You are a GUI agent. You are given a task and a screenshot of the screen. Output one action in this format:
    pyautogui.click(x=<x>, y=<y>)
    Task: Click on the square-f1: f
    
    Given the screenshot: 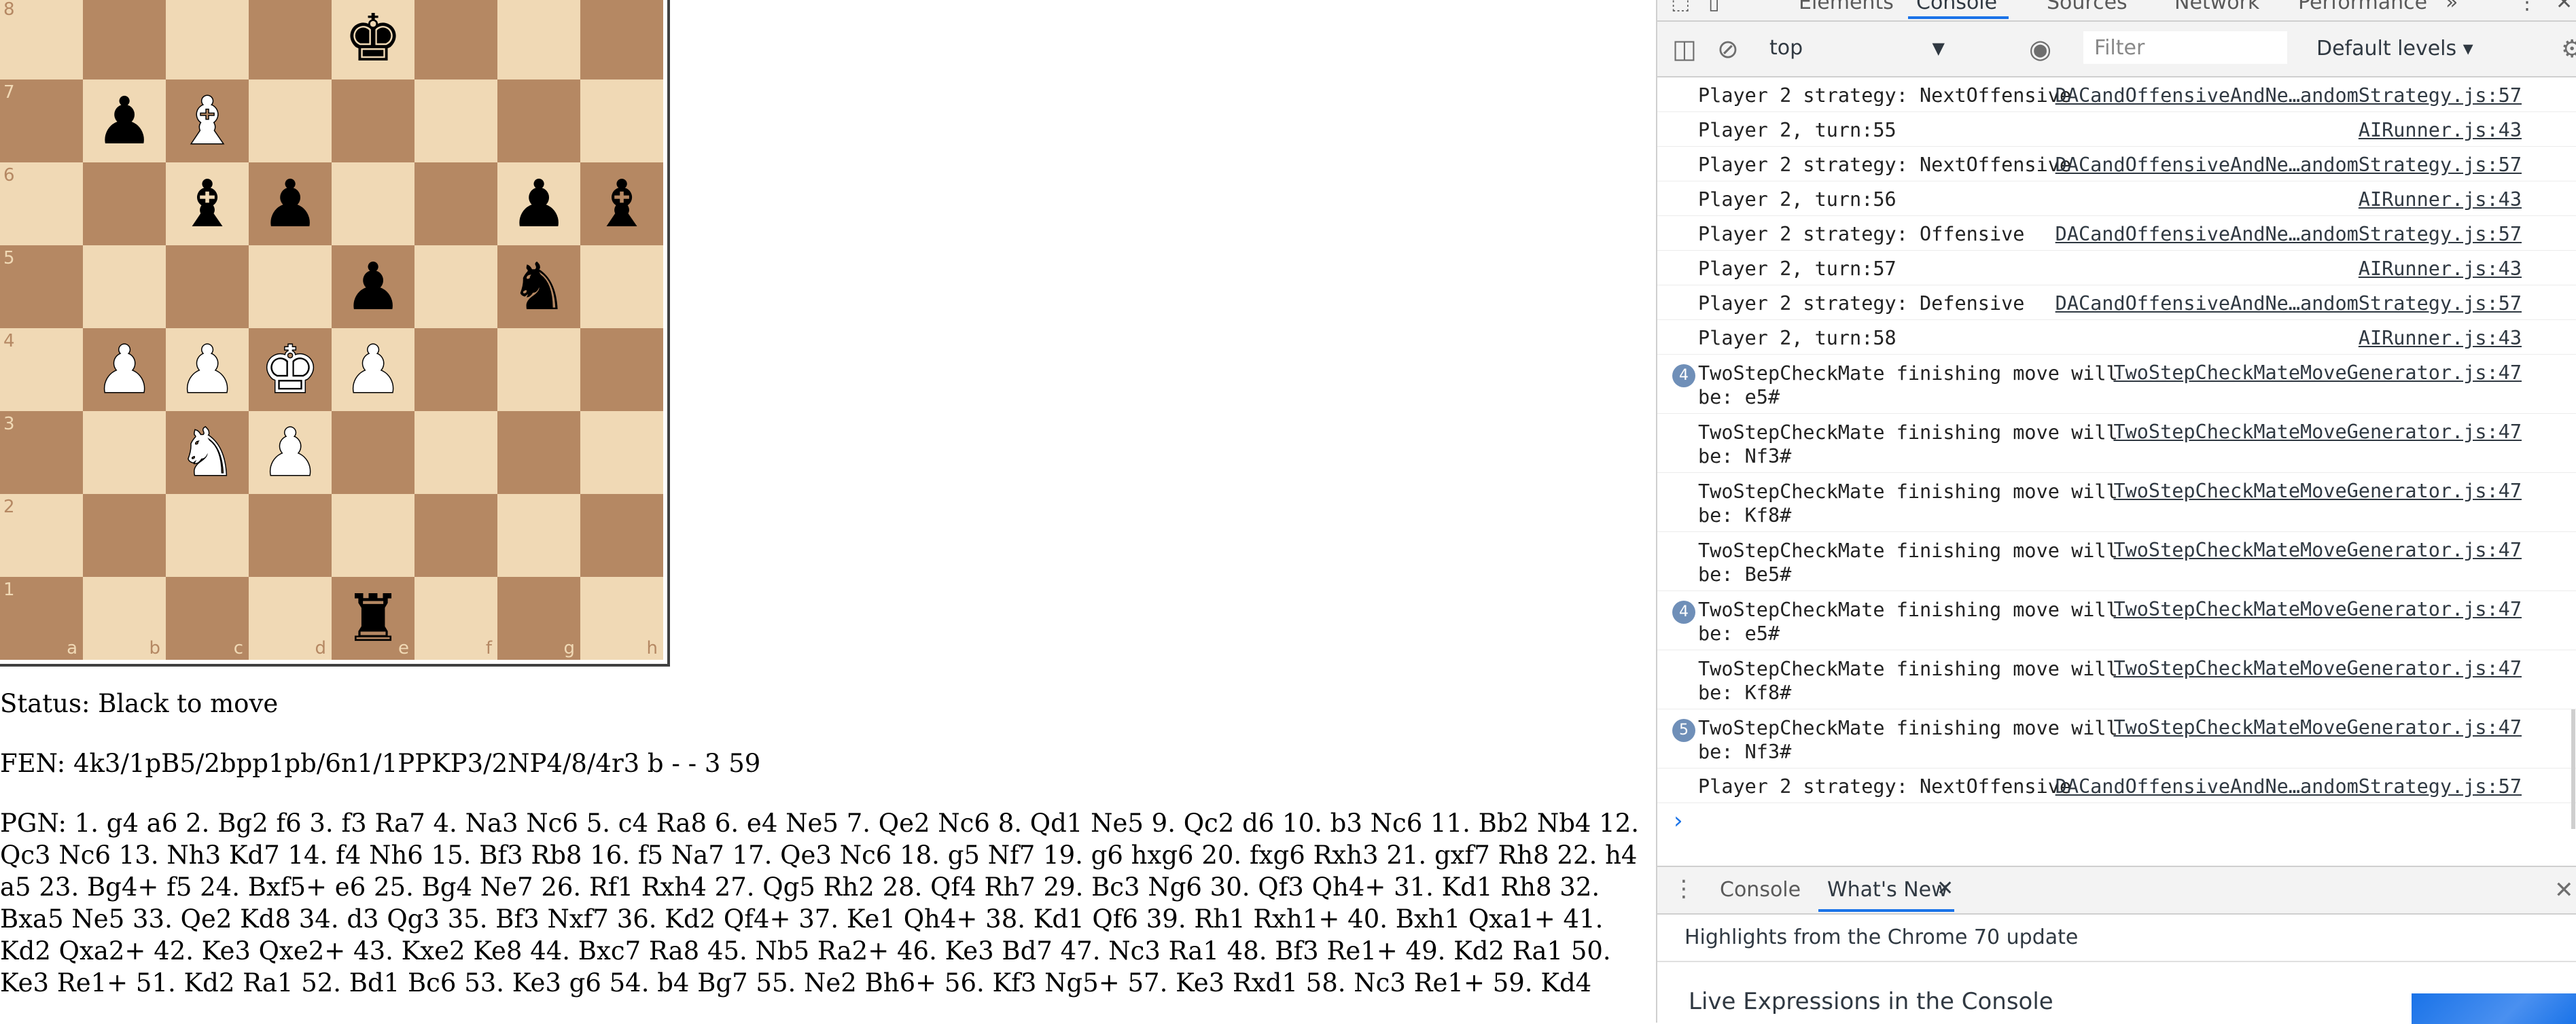 What is the action you would take?
    pyautogui.click(x=455, y=618)
    